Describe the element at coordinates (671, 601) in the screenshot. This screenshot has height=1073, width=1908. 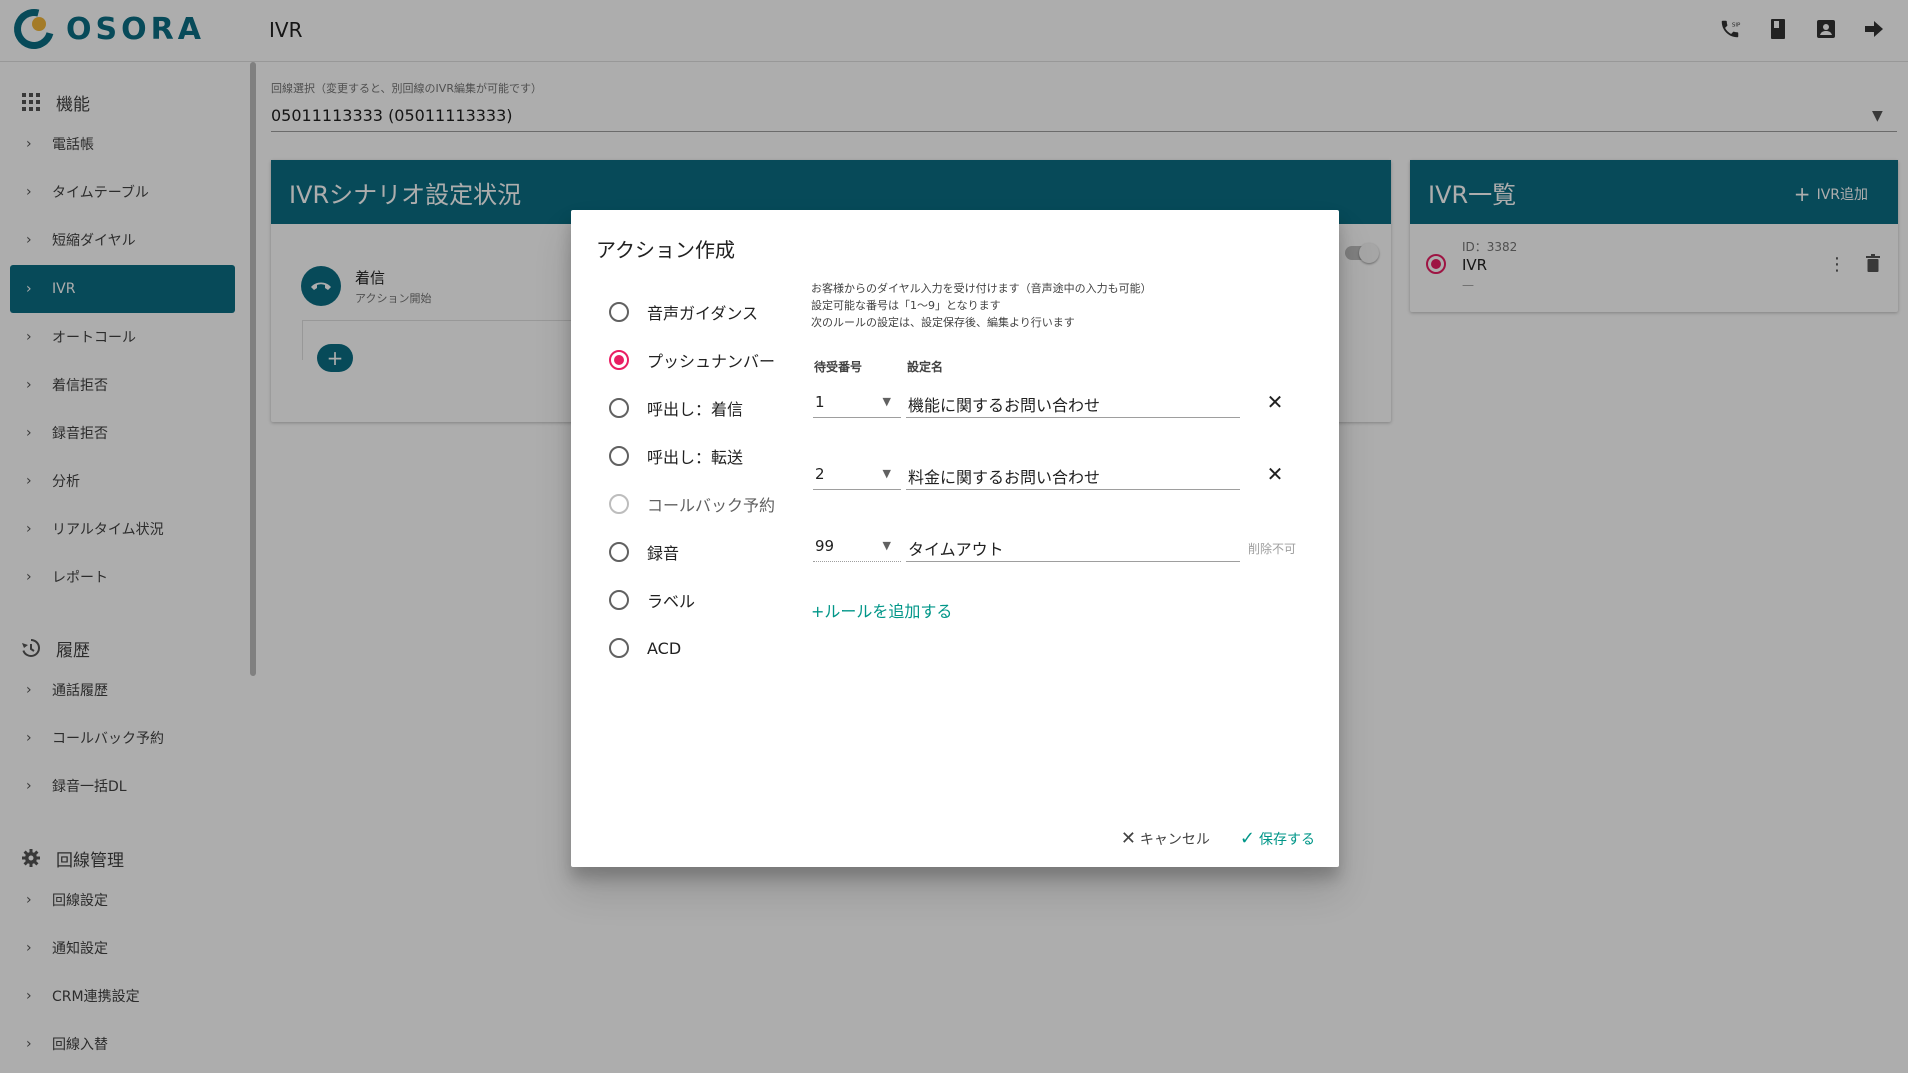
I see `option-label: ラベル` at that location.